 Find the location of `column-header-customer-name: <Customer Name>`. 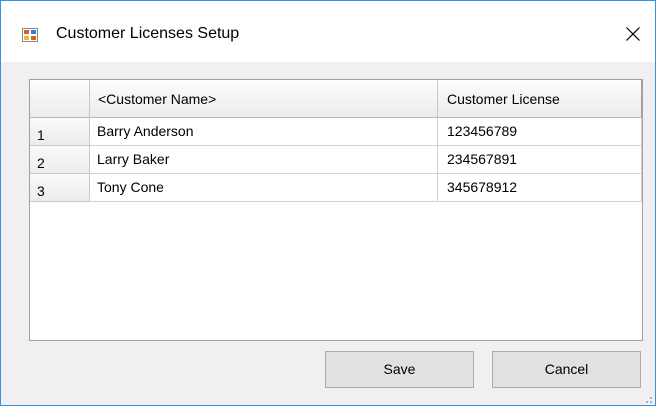

column-header-customer-name: <Customer Name> is located at coordinates (264, 99).